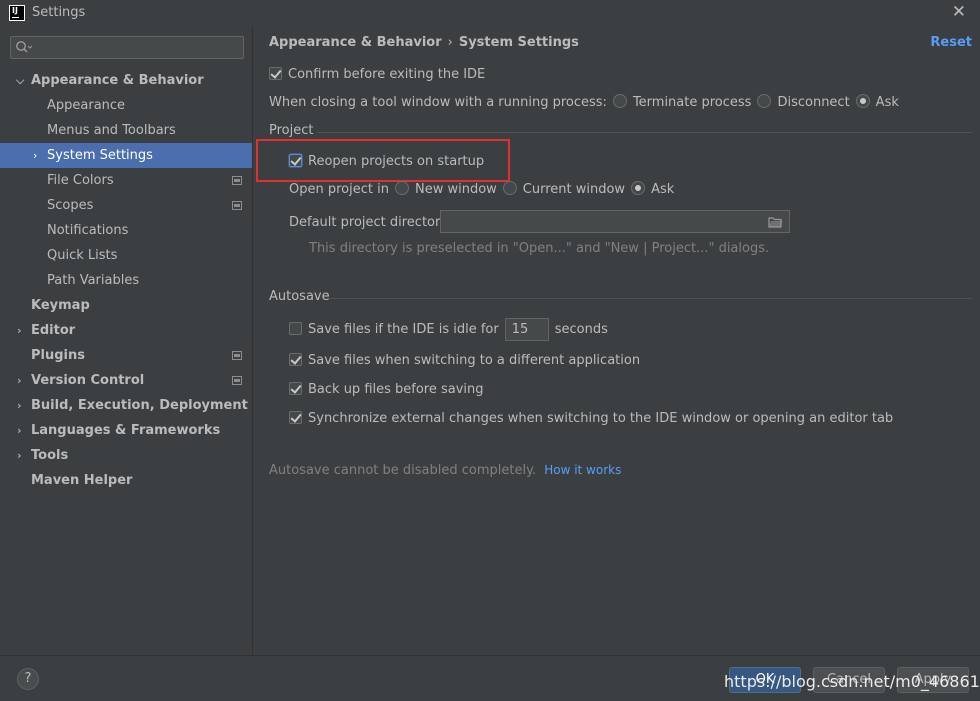 Image resolution: width=980 pixels, height=701 pixels. Describe the element at coordinates (615, 221) in the screenshot. I see `default-dir-field` at that location.